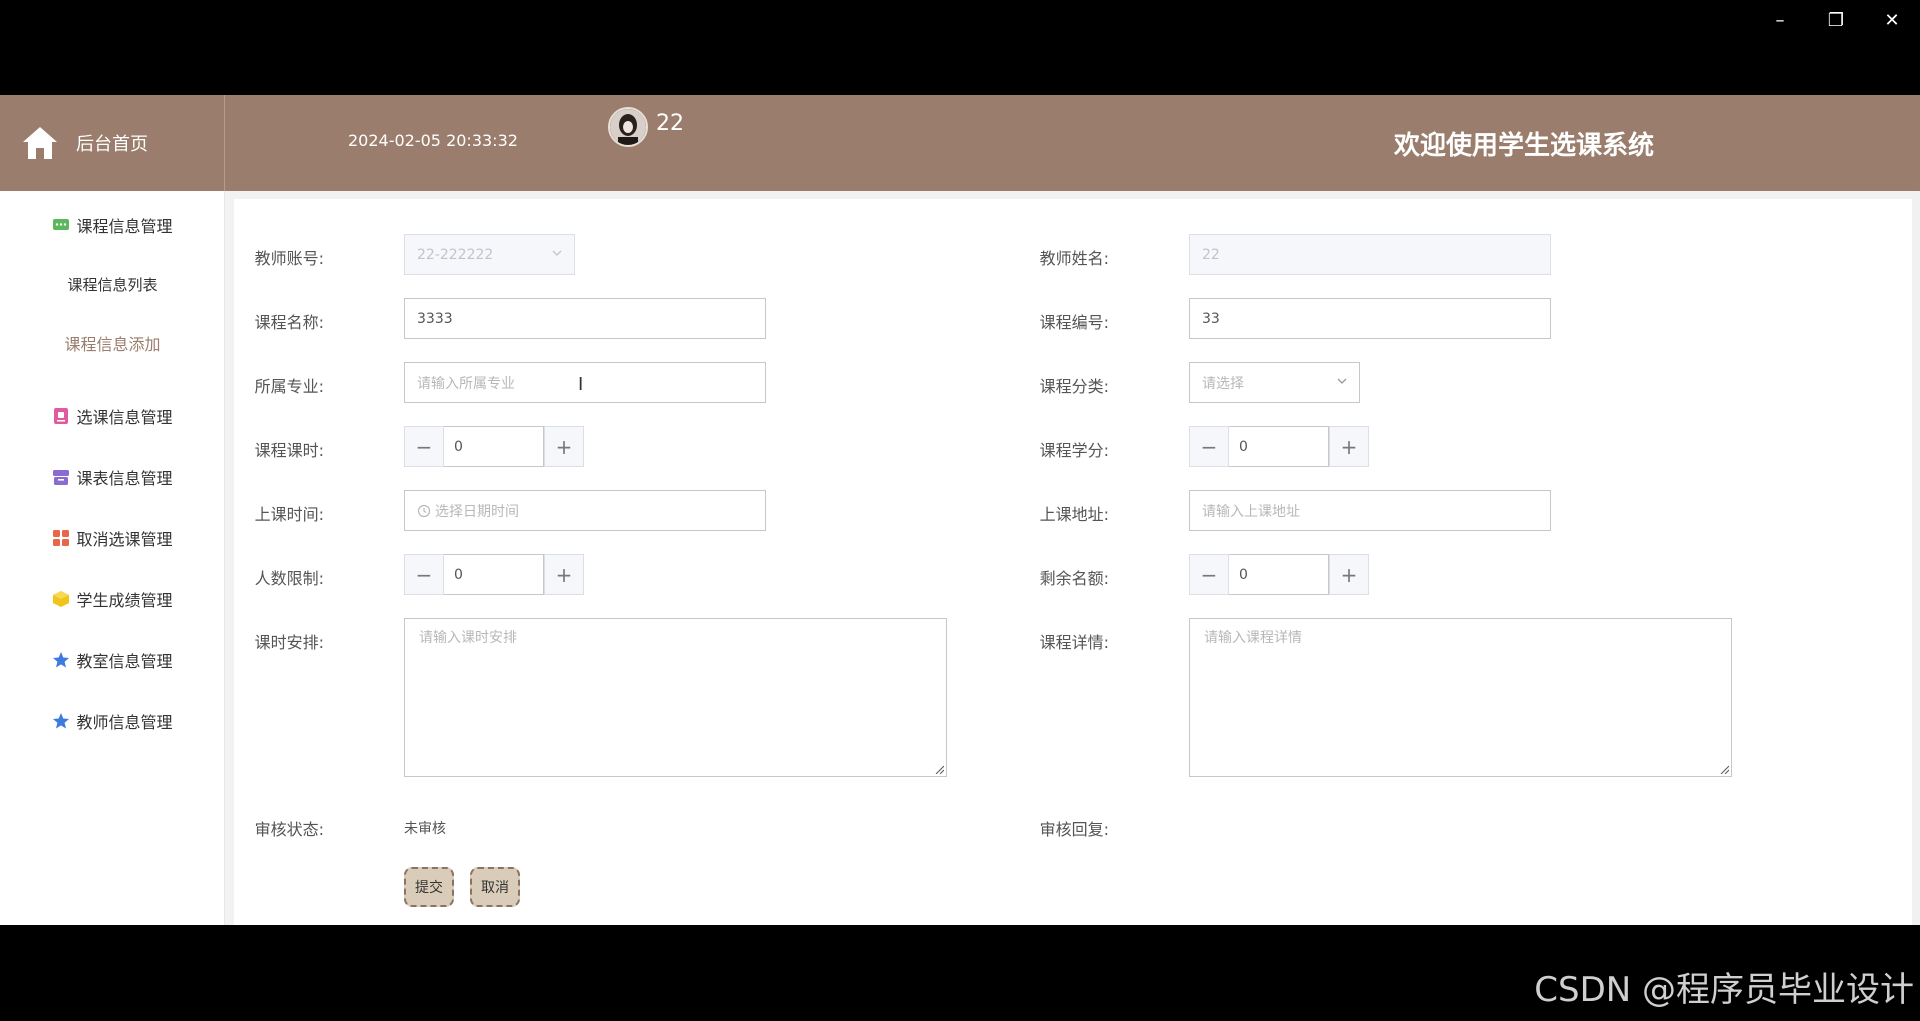  Describe the element at coordinates (1211, 254) in the screenshot. I see `teacher-name-value: 22` at that location.